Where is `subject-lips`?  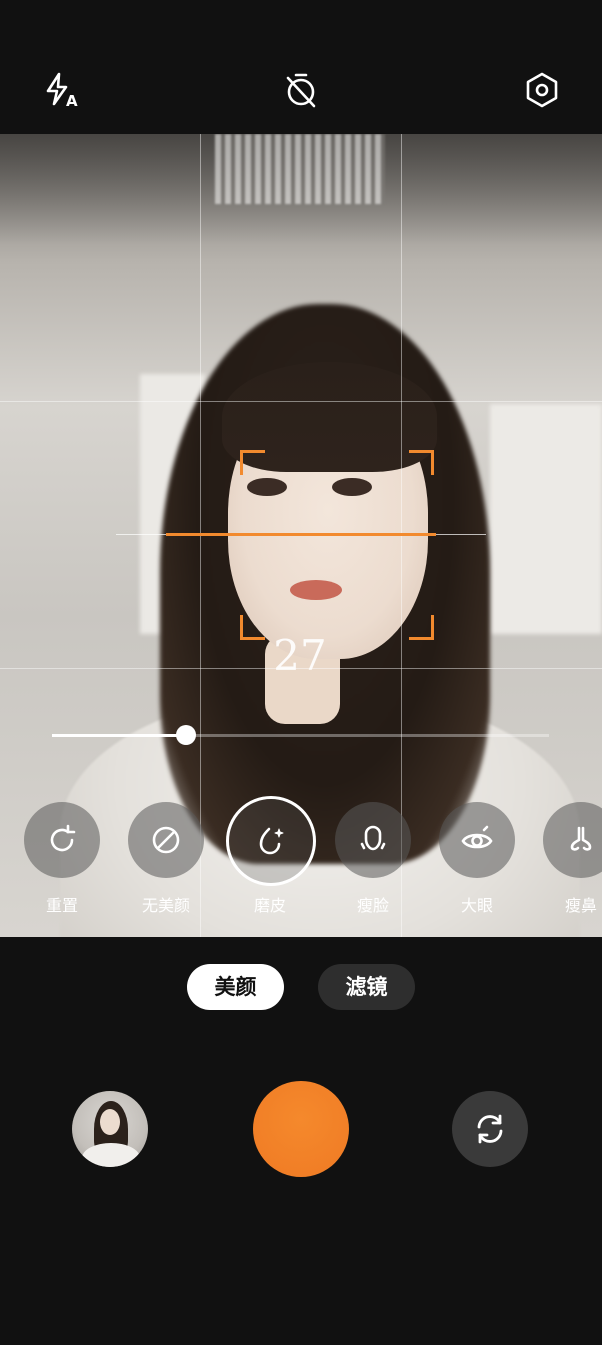
subject-lips is located at coordinates (316, 590).